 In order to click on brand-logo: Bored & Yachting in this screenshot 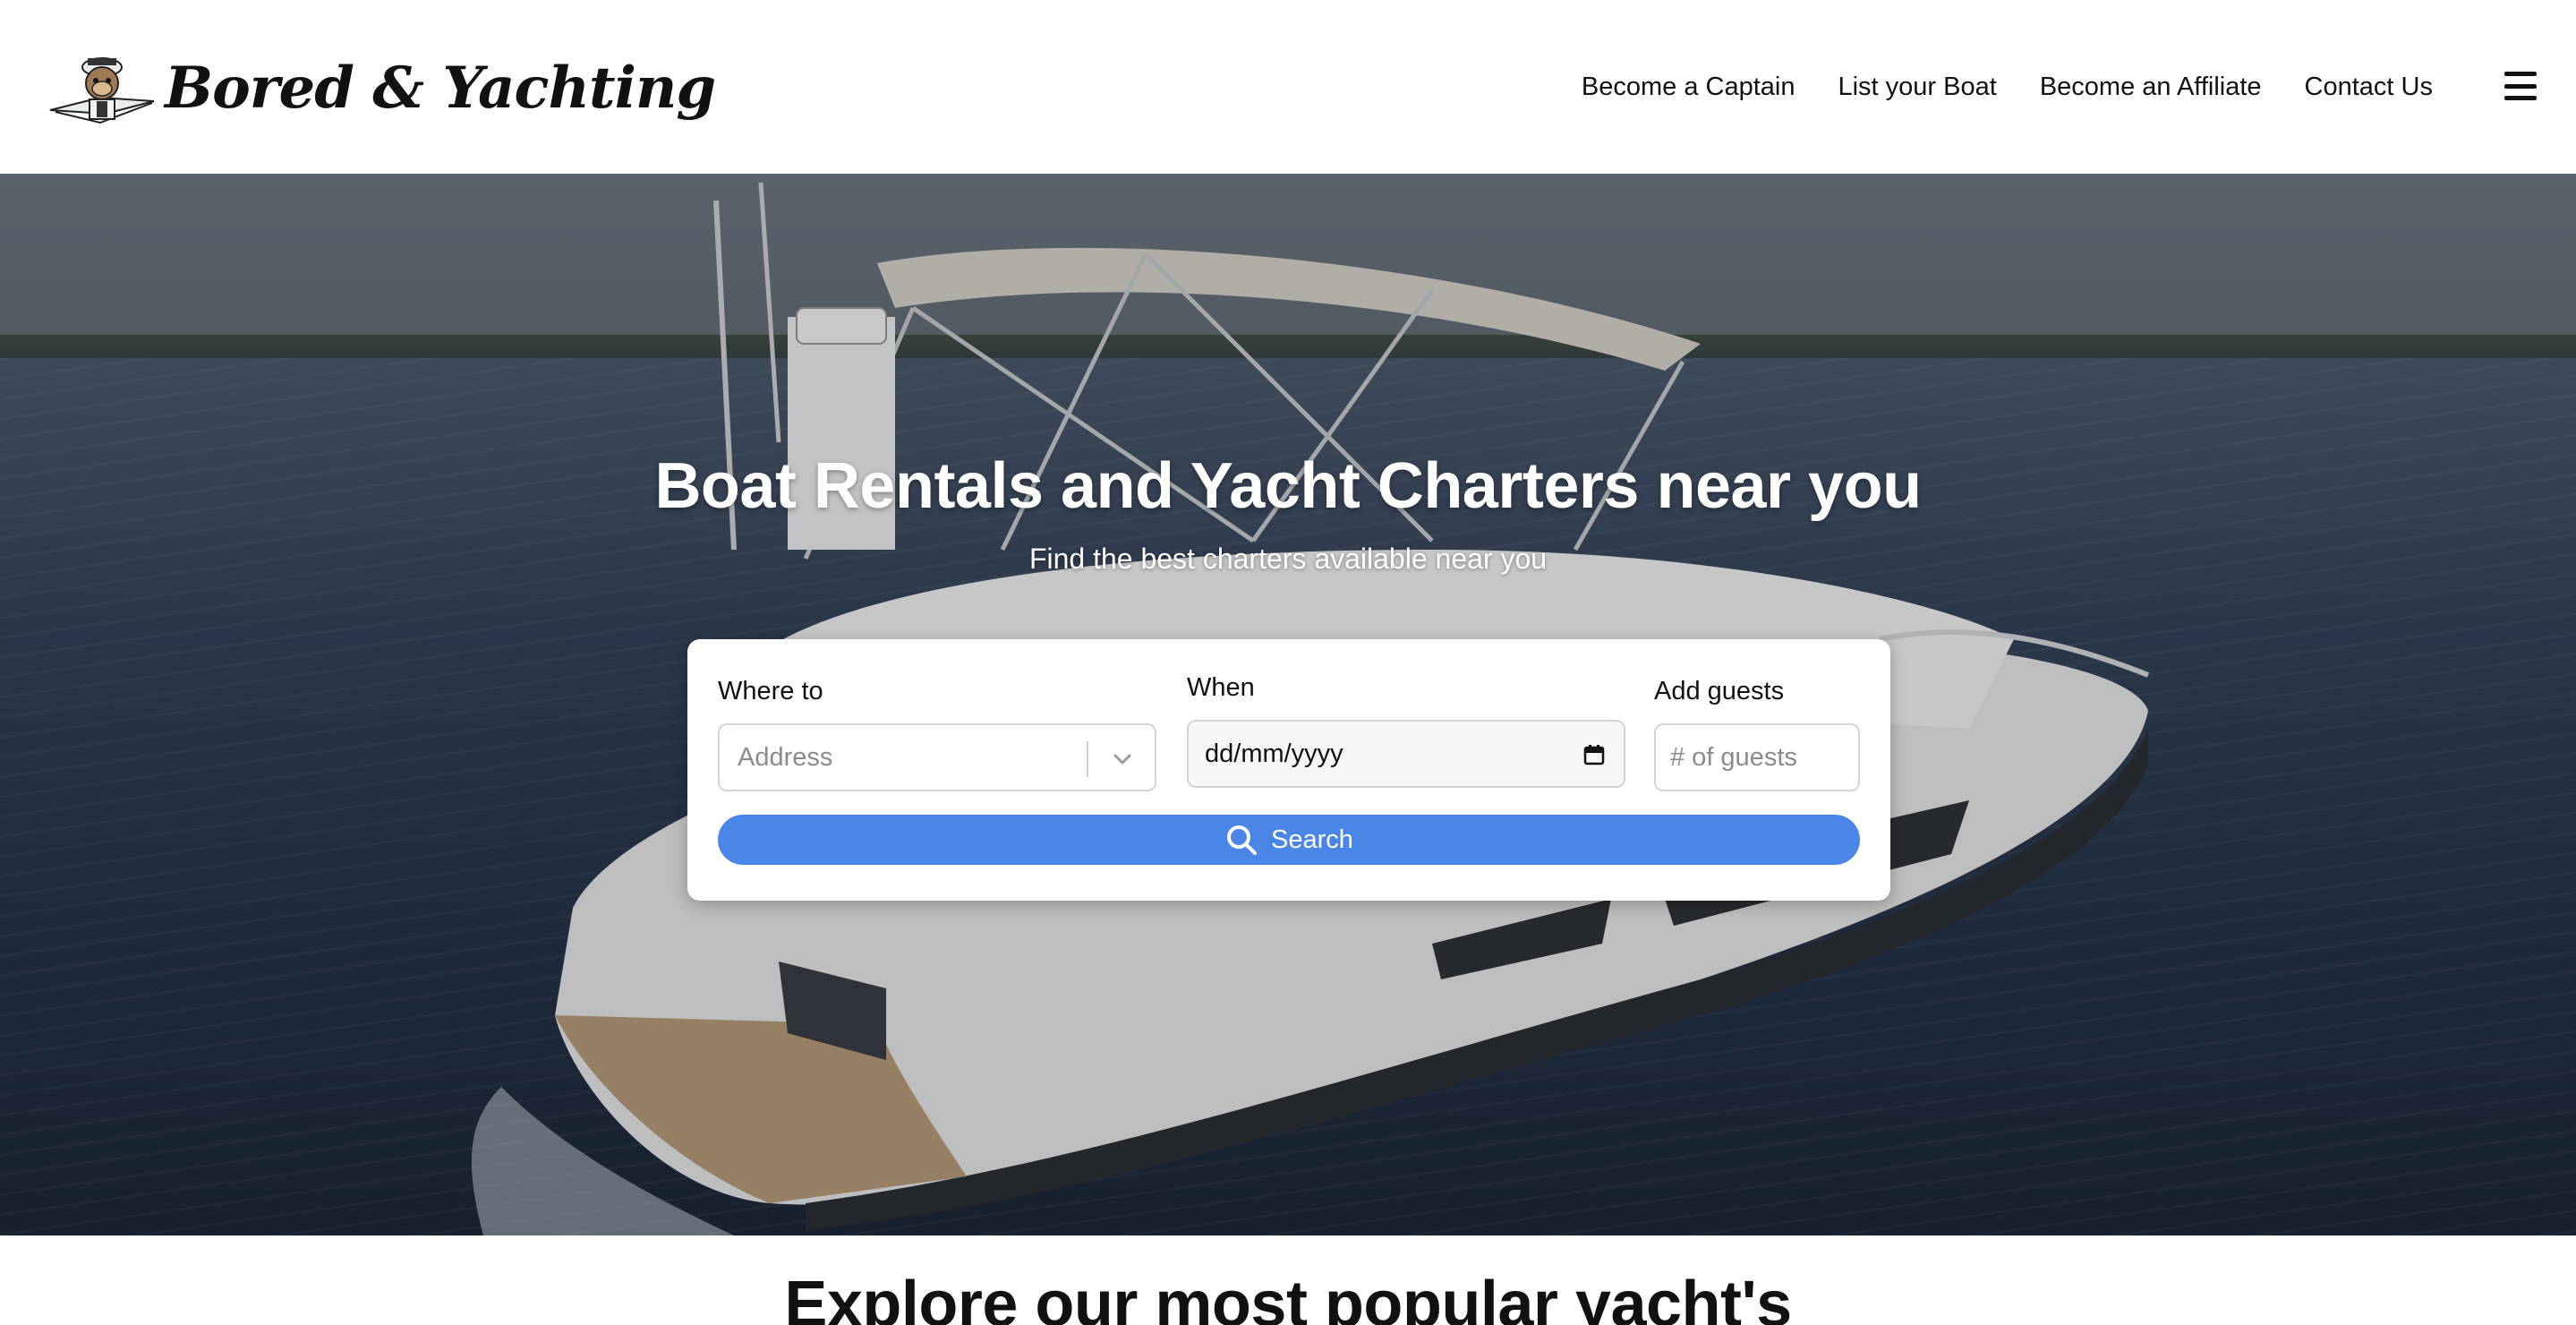, I will do `click(381, 87)`.